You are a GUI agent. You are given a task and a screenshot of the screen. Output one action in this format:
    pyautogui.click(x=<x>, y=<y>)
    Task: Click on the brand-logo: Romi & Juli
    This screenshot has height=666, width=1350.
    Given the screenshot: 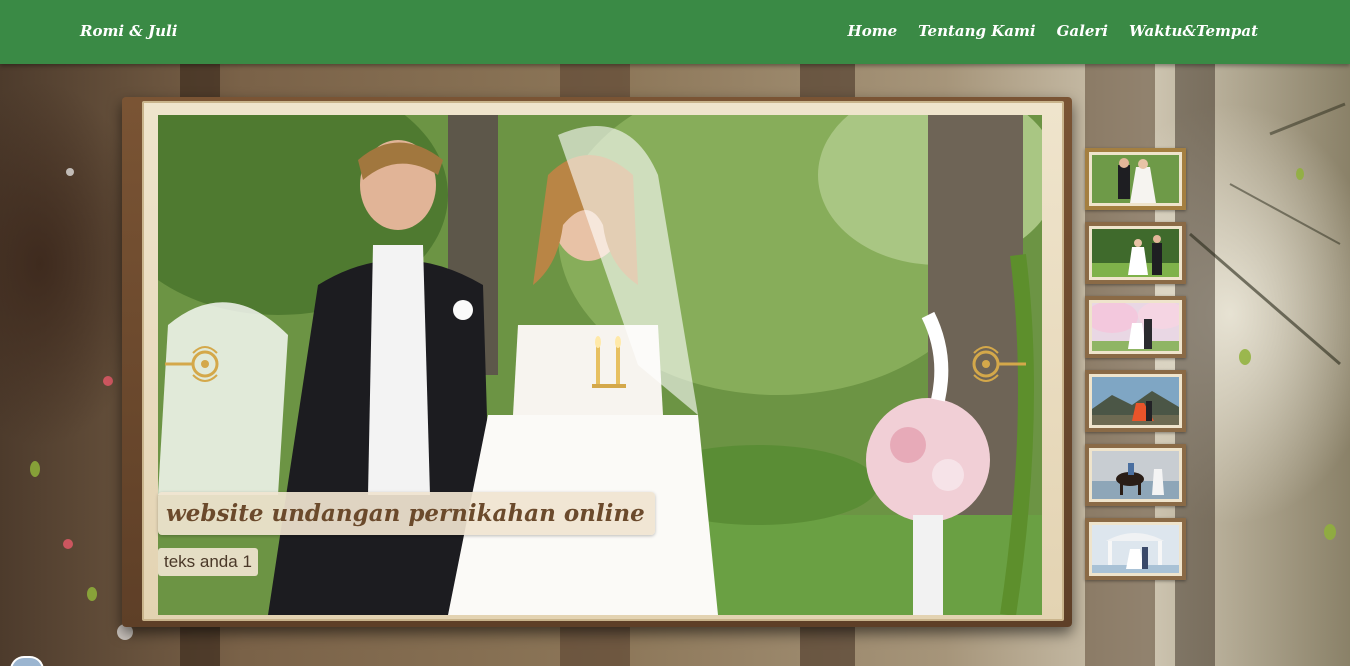 What is the action you would take?
    pyautogui.click(x=128, y=31)
    